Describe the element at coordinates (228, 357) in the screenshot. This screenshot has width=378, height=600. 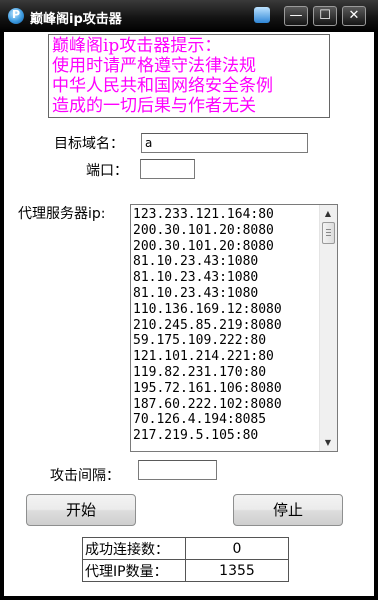
I see `proxy-list-item: 121.101.214.221:80` at that location.